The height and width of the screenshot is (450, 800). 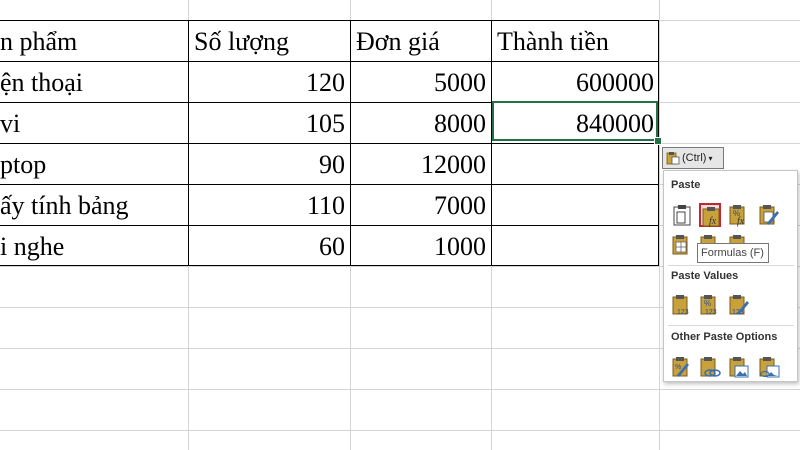 I want to click on picture-button, so click(x=739, y=367).